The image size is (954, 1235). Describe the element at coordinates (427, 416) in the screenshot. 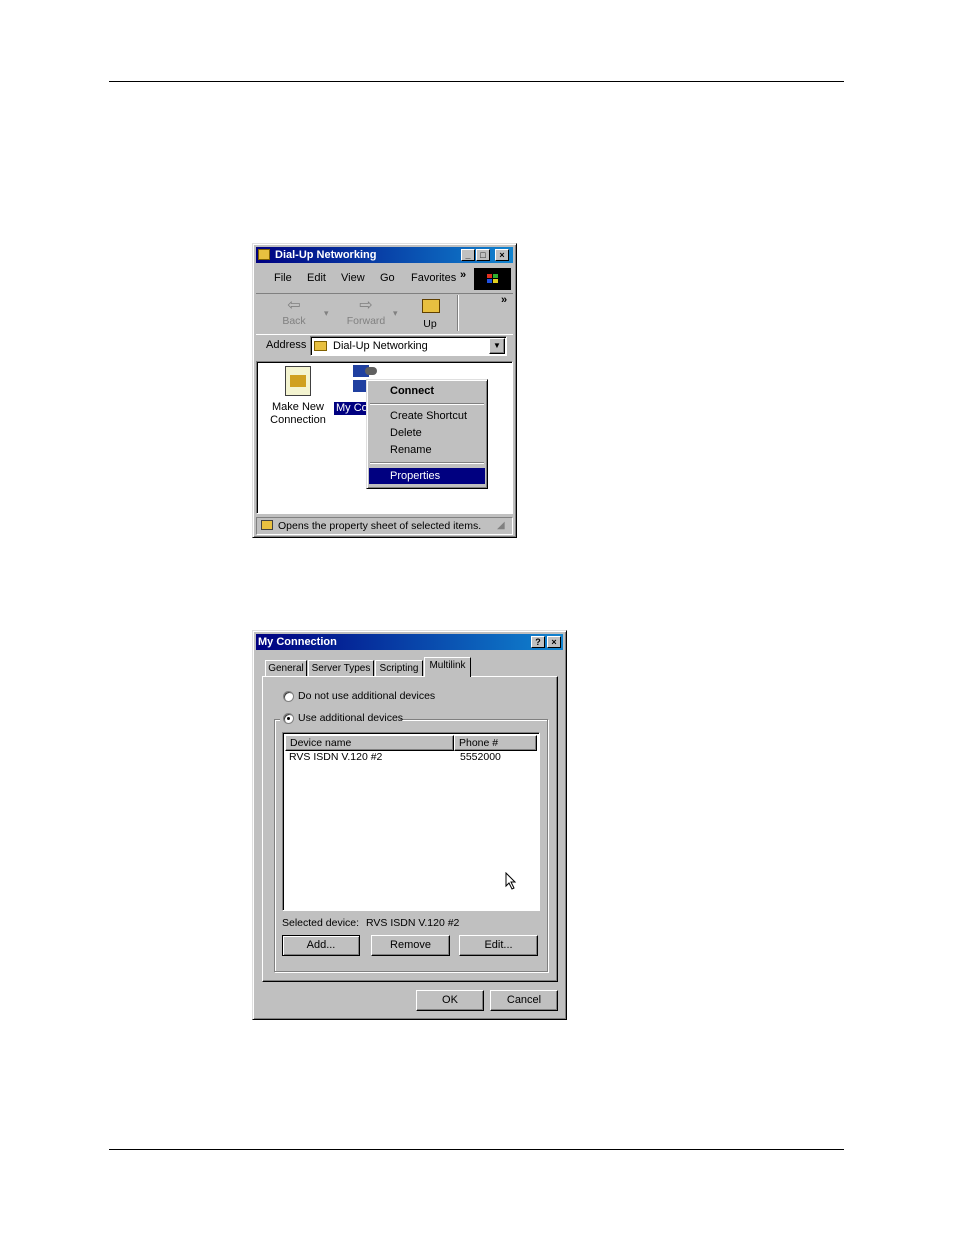

I see `context-create-shortcut: Create Shortcut` at that location.